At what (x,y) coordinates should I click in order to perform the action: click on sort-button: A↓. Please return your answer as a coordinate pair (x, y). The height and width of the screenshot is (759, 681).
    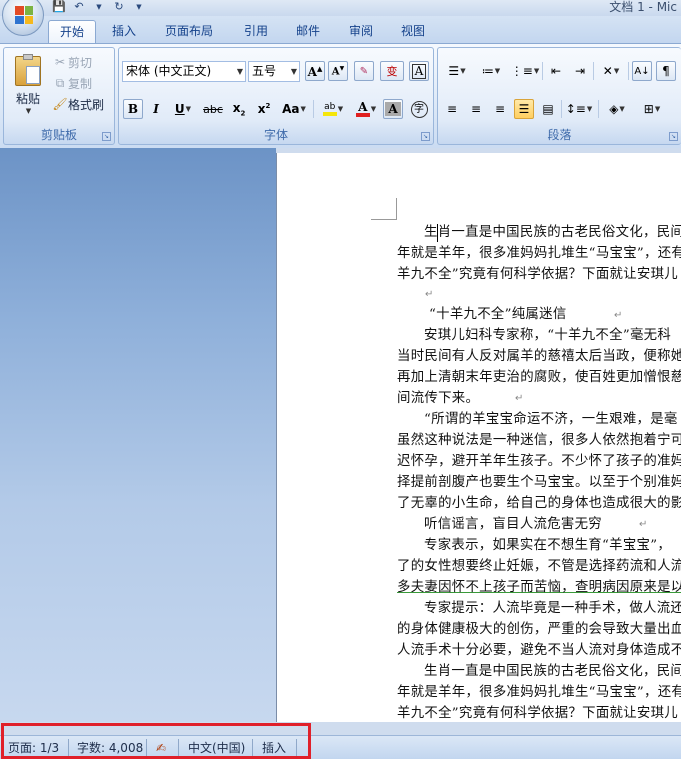
    Looking at the image, I should click on (642, 71).